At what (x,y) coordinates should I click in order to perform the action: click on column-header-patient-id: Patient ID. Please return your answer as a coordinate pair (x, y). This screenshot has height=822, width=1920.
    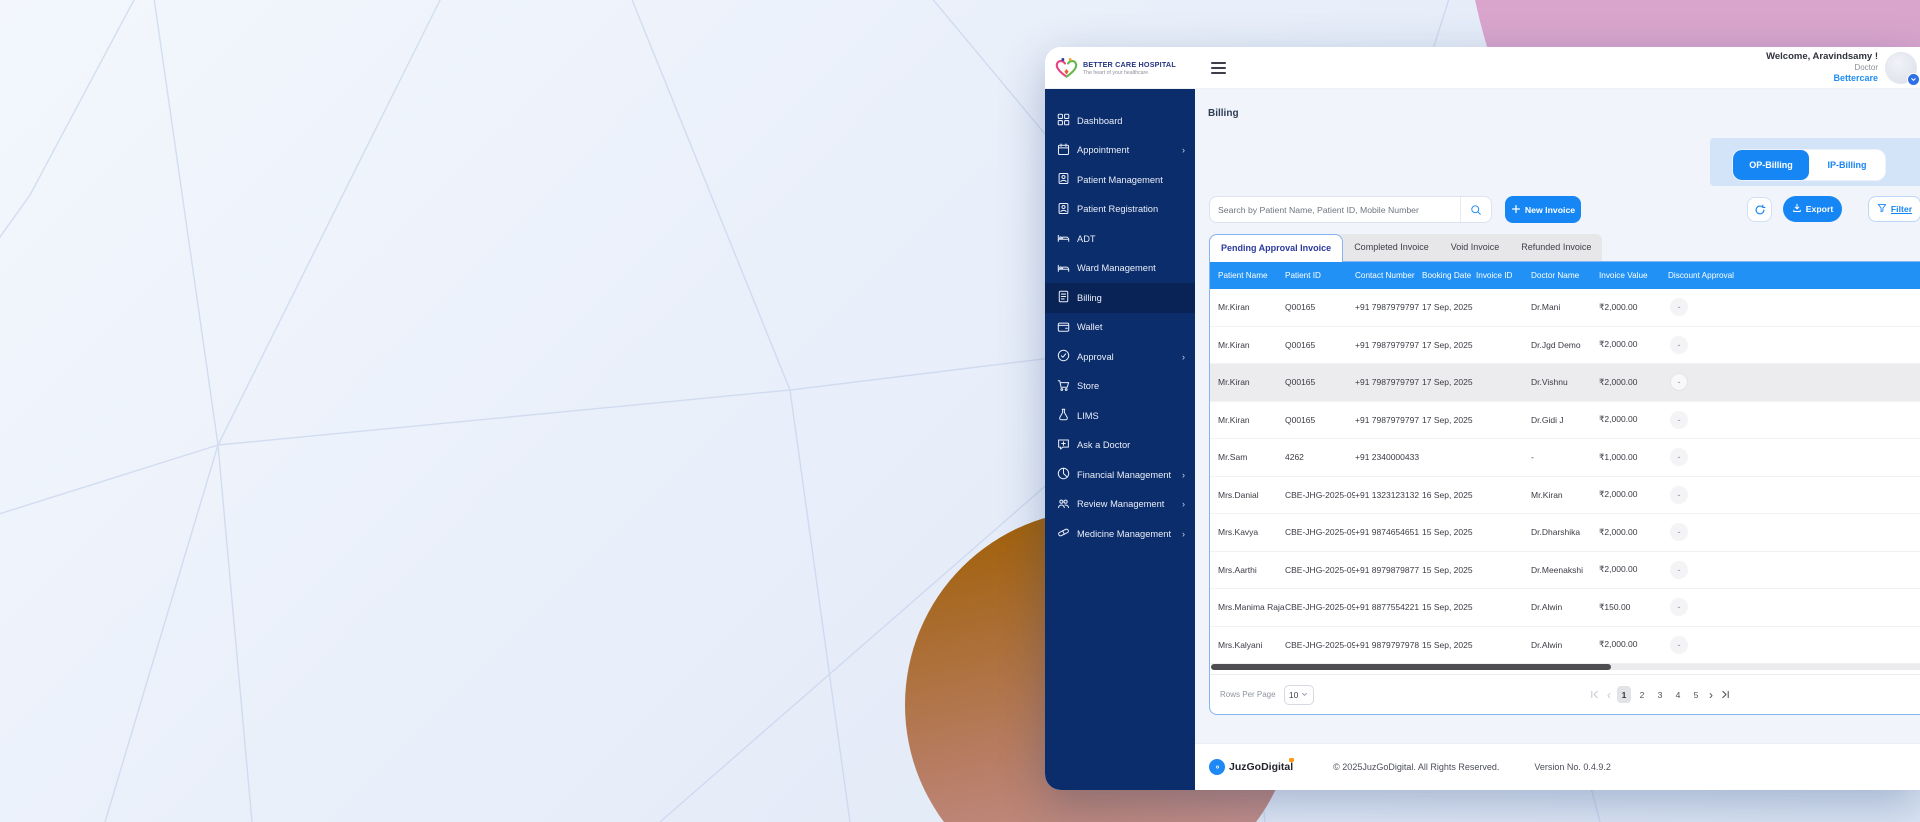
    Looking at the image, I should click on (1303, 275).